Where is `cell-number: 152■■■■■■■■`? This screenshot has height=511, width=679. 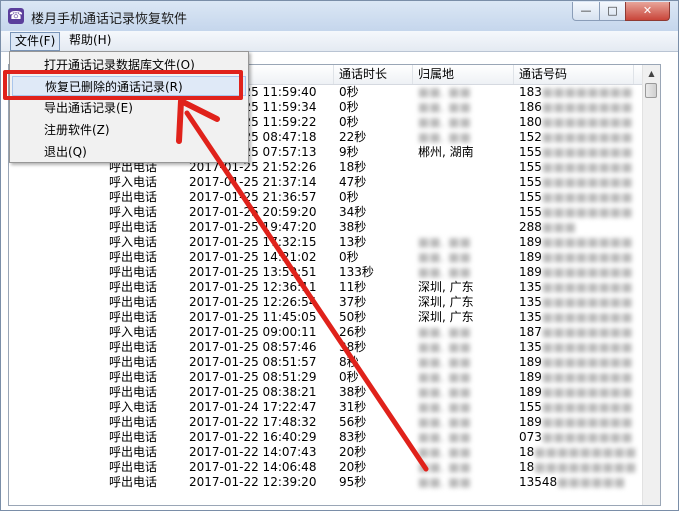
cell-number: 152■■■■■■■■ is located at coordinates (576, 137).